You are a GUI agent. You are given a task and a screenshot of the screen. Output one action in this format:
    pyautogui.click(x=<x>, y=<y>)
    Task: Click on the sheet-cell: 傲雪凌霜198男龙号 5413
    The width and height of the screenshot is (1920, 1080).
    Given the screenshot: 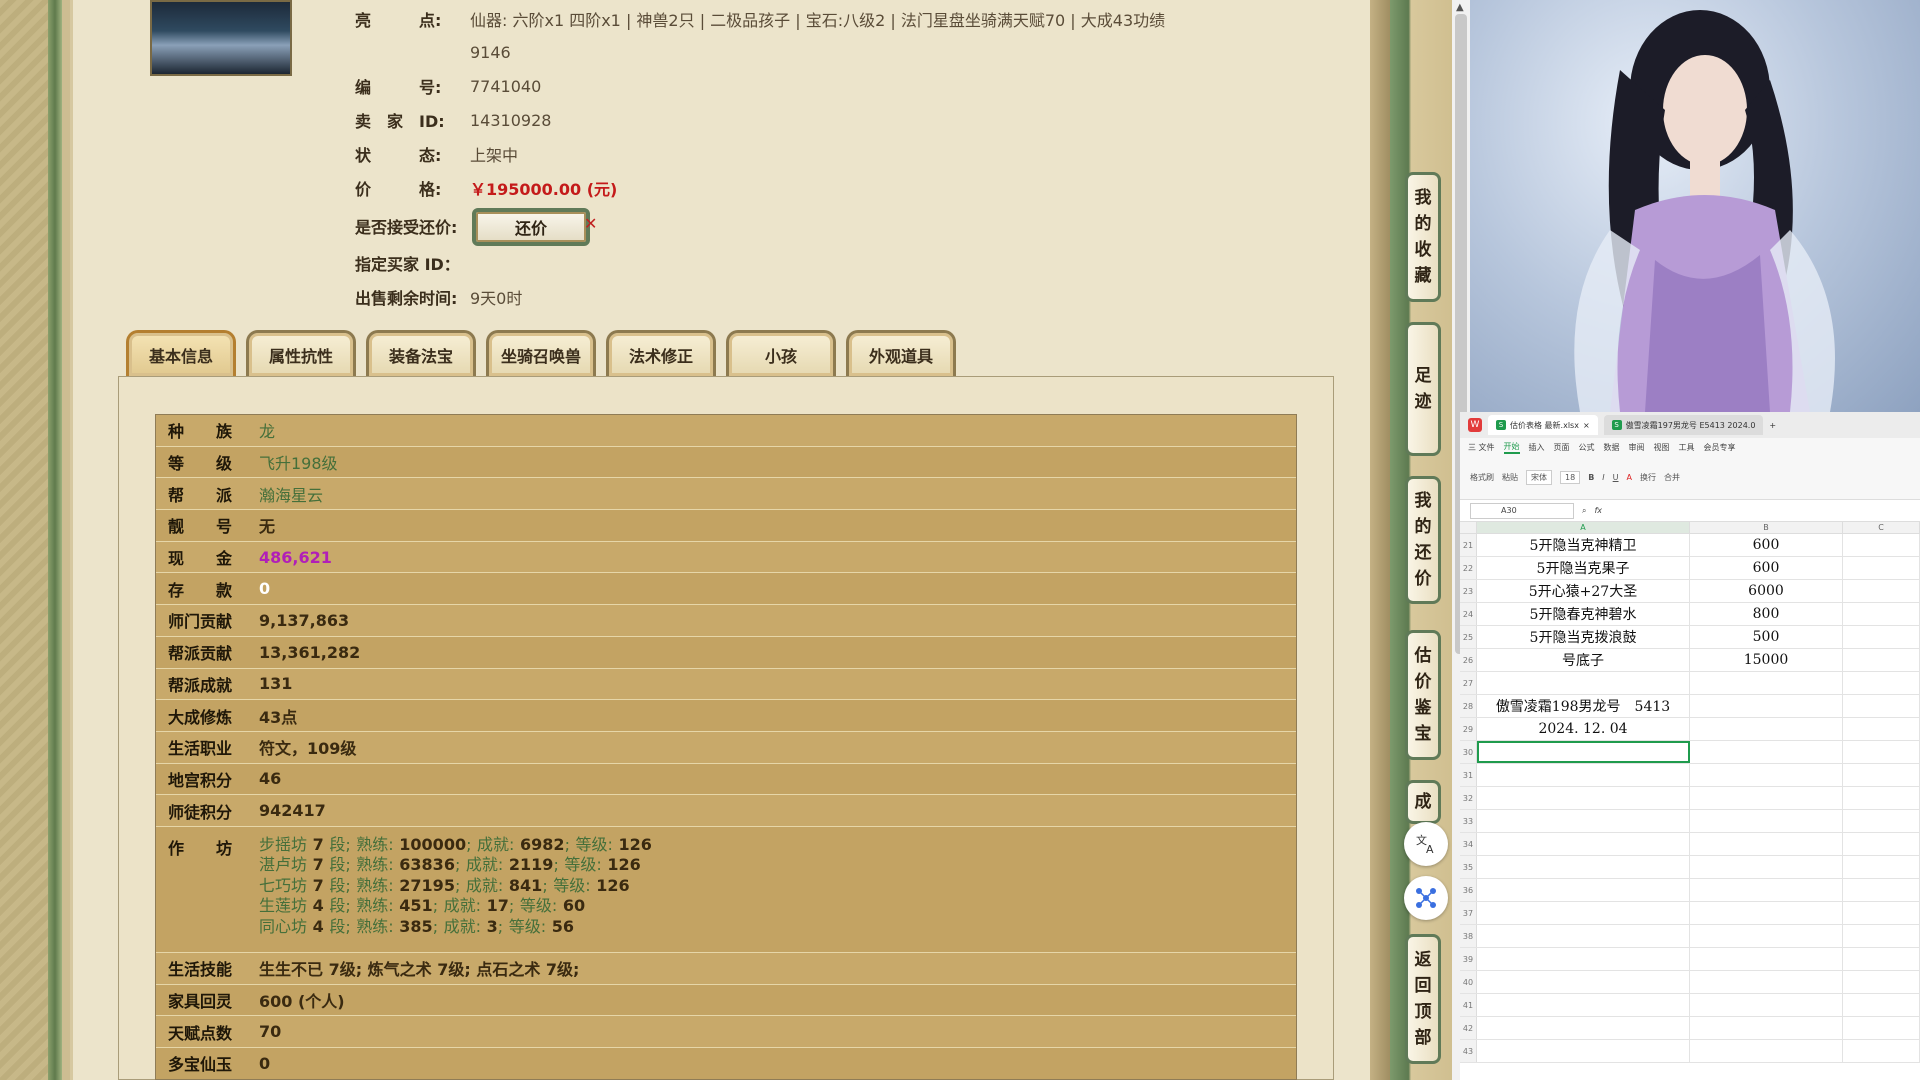 What is the action you would take?
    pyautogui.click(x=1583, y=706)
    